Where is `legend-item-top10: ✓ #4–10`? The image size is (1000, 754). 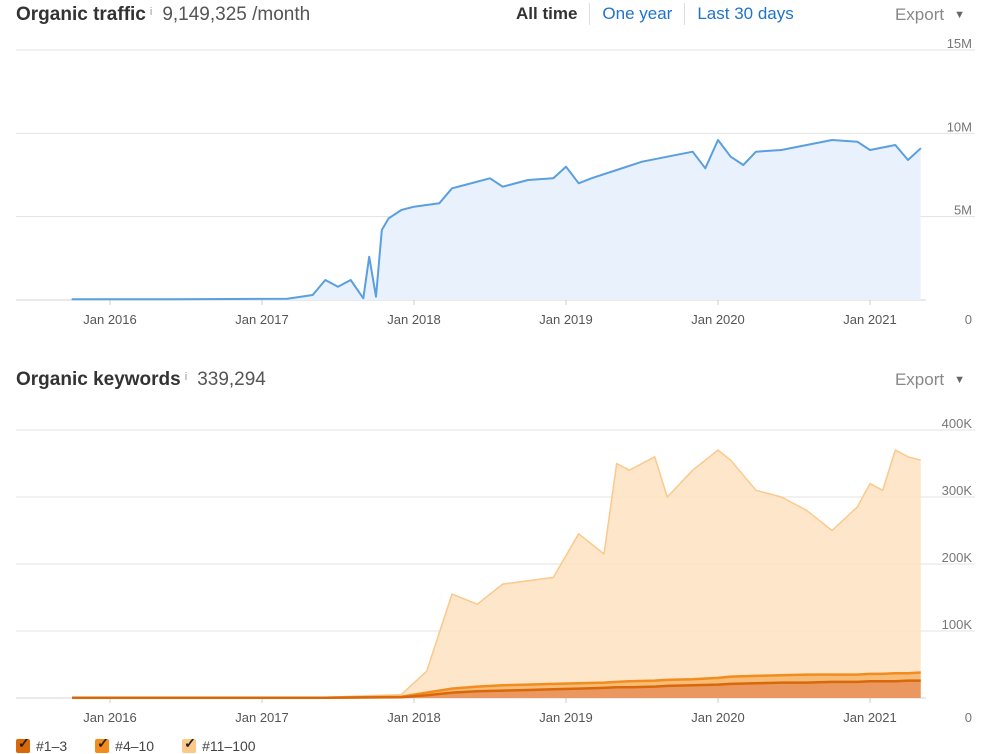 legend-item-top10: ✓ #4–10 is located at coordinates (125, 744).